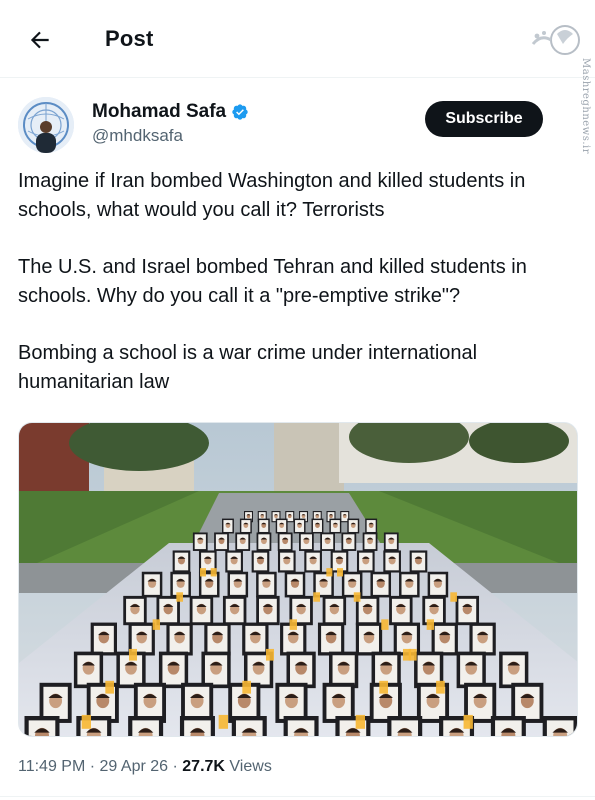 Image resolution: width=595 pixels, height=800 pixels. Describe the element at coordinates (484, 119) in the screenshot. I see `subscribe-button: Subscribe` at that location.